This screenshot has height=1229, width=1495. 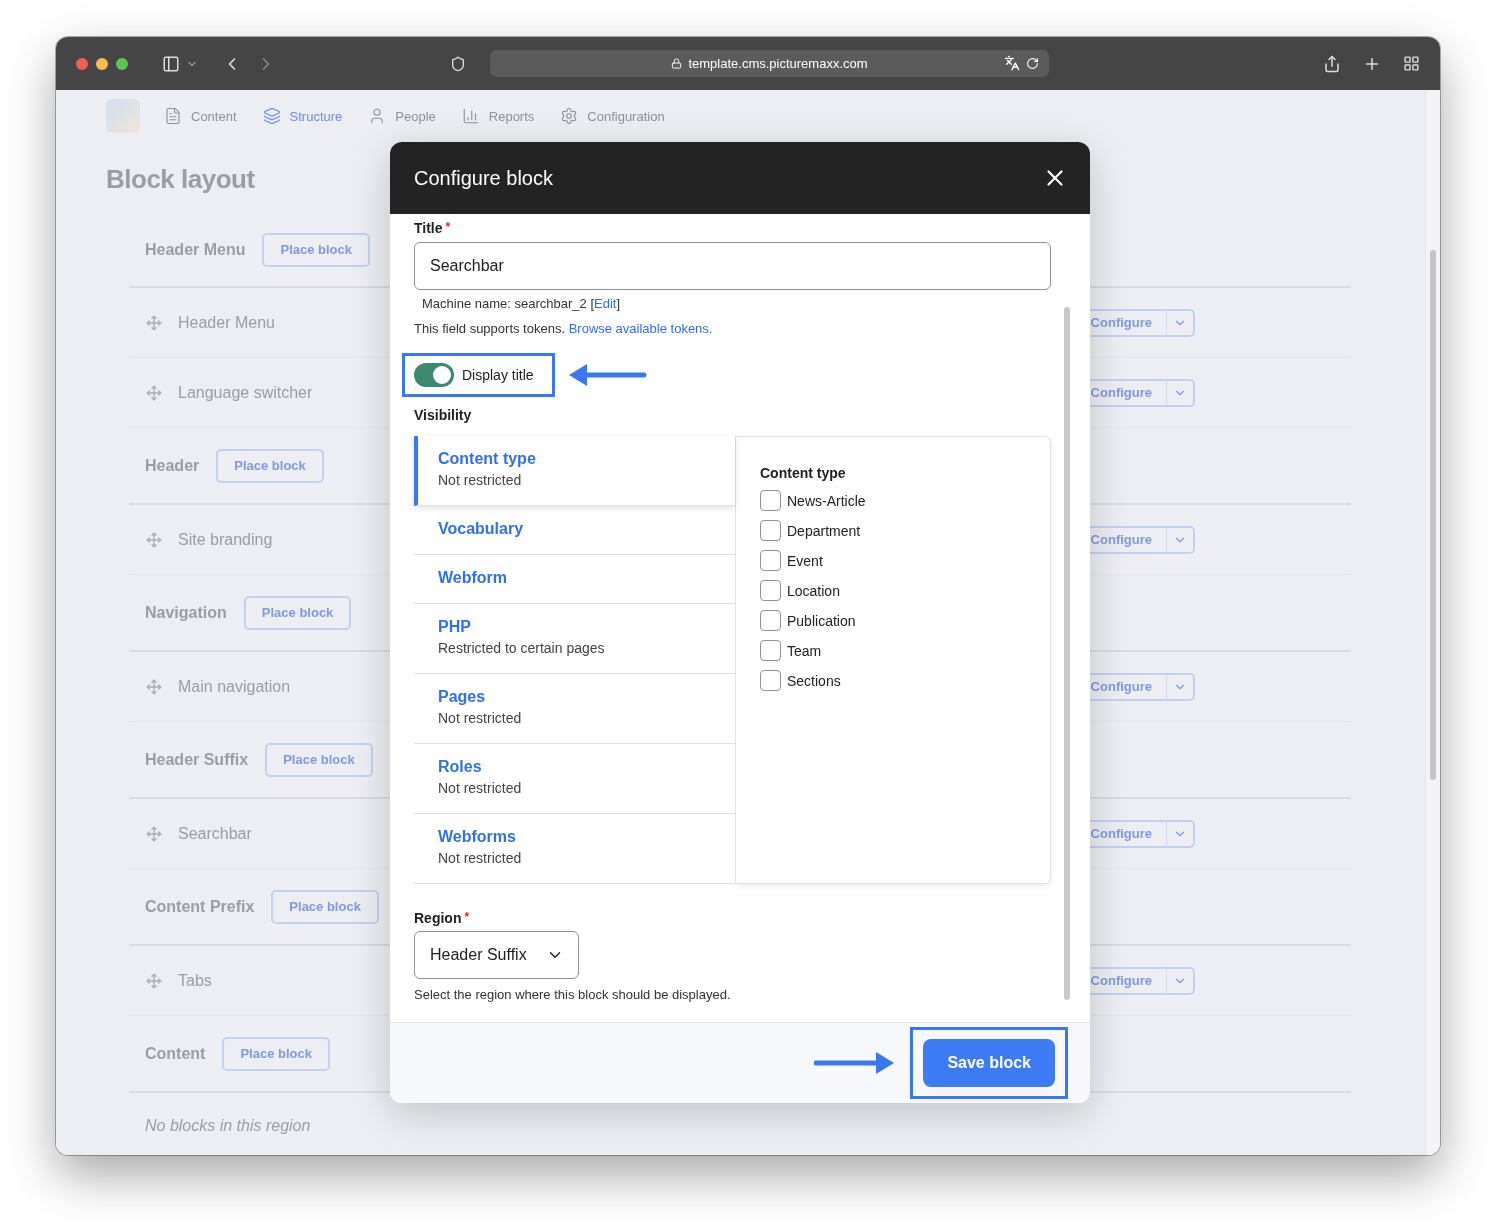 I want to click on dialog-title: Configure block, so click(x=483, y=178).